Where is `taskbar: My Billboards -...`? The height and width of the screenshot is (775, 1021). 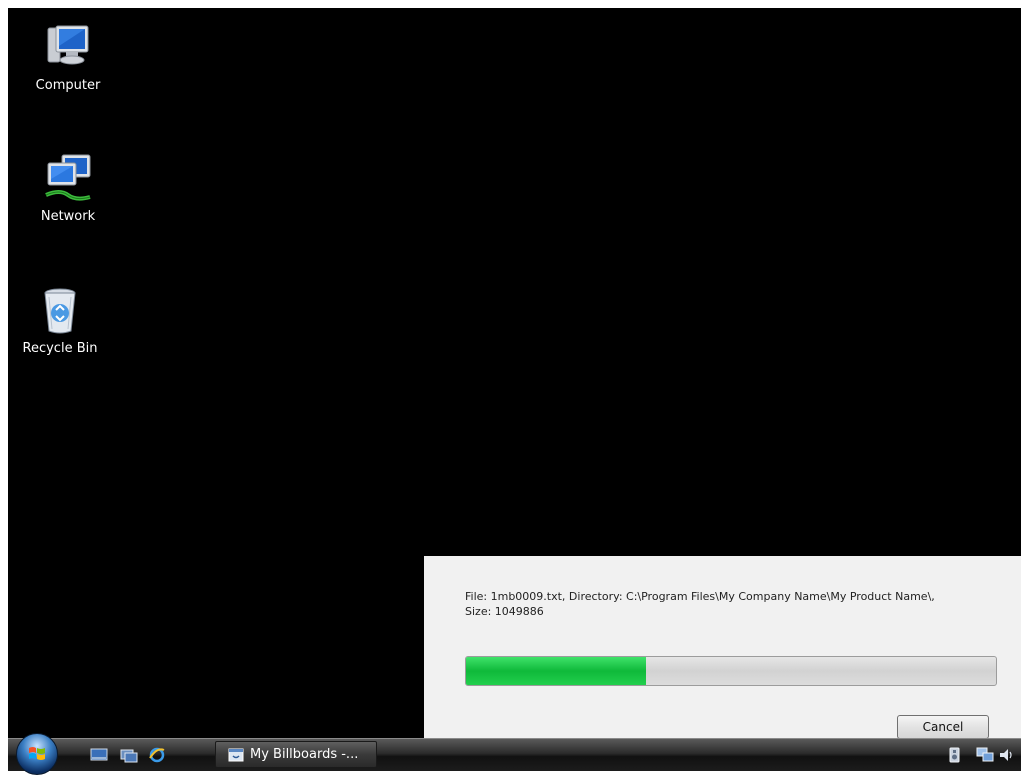 taskbar: My Billboards -... is located at coordinates (514, 754).